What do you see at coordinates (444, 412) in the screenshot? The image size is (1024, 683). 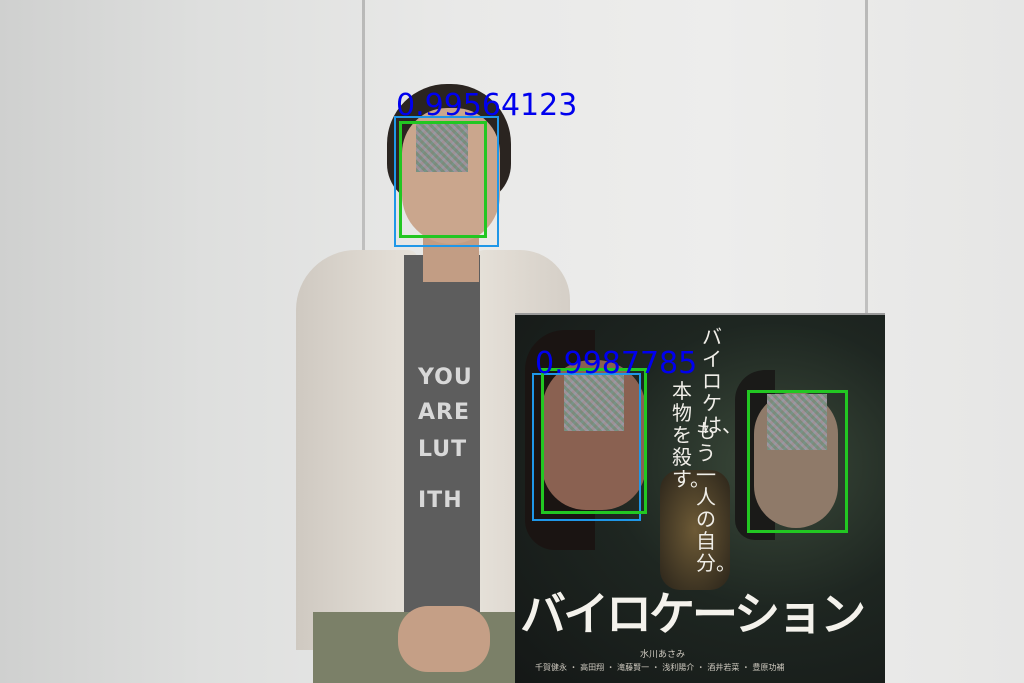 I see `shirt-print-line: ARE` at bounding box center [444, 412].